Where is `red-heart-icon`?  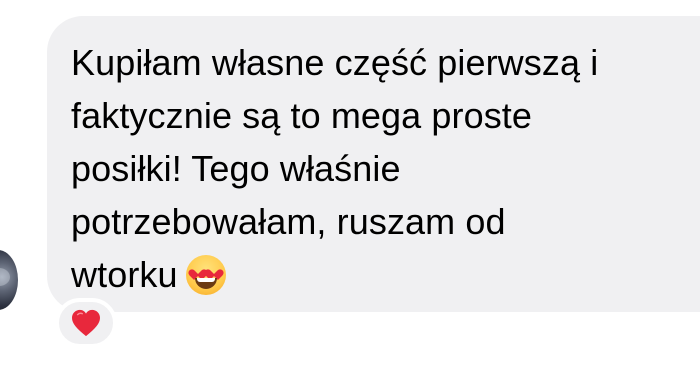 red-heart-icon is located at coordinates (86, 323).